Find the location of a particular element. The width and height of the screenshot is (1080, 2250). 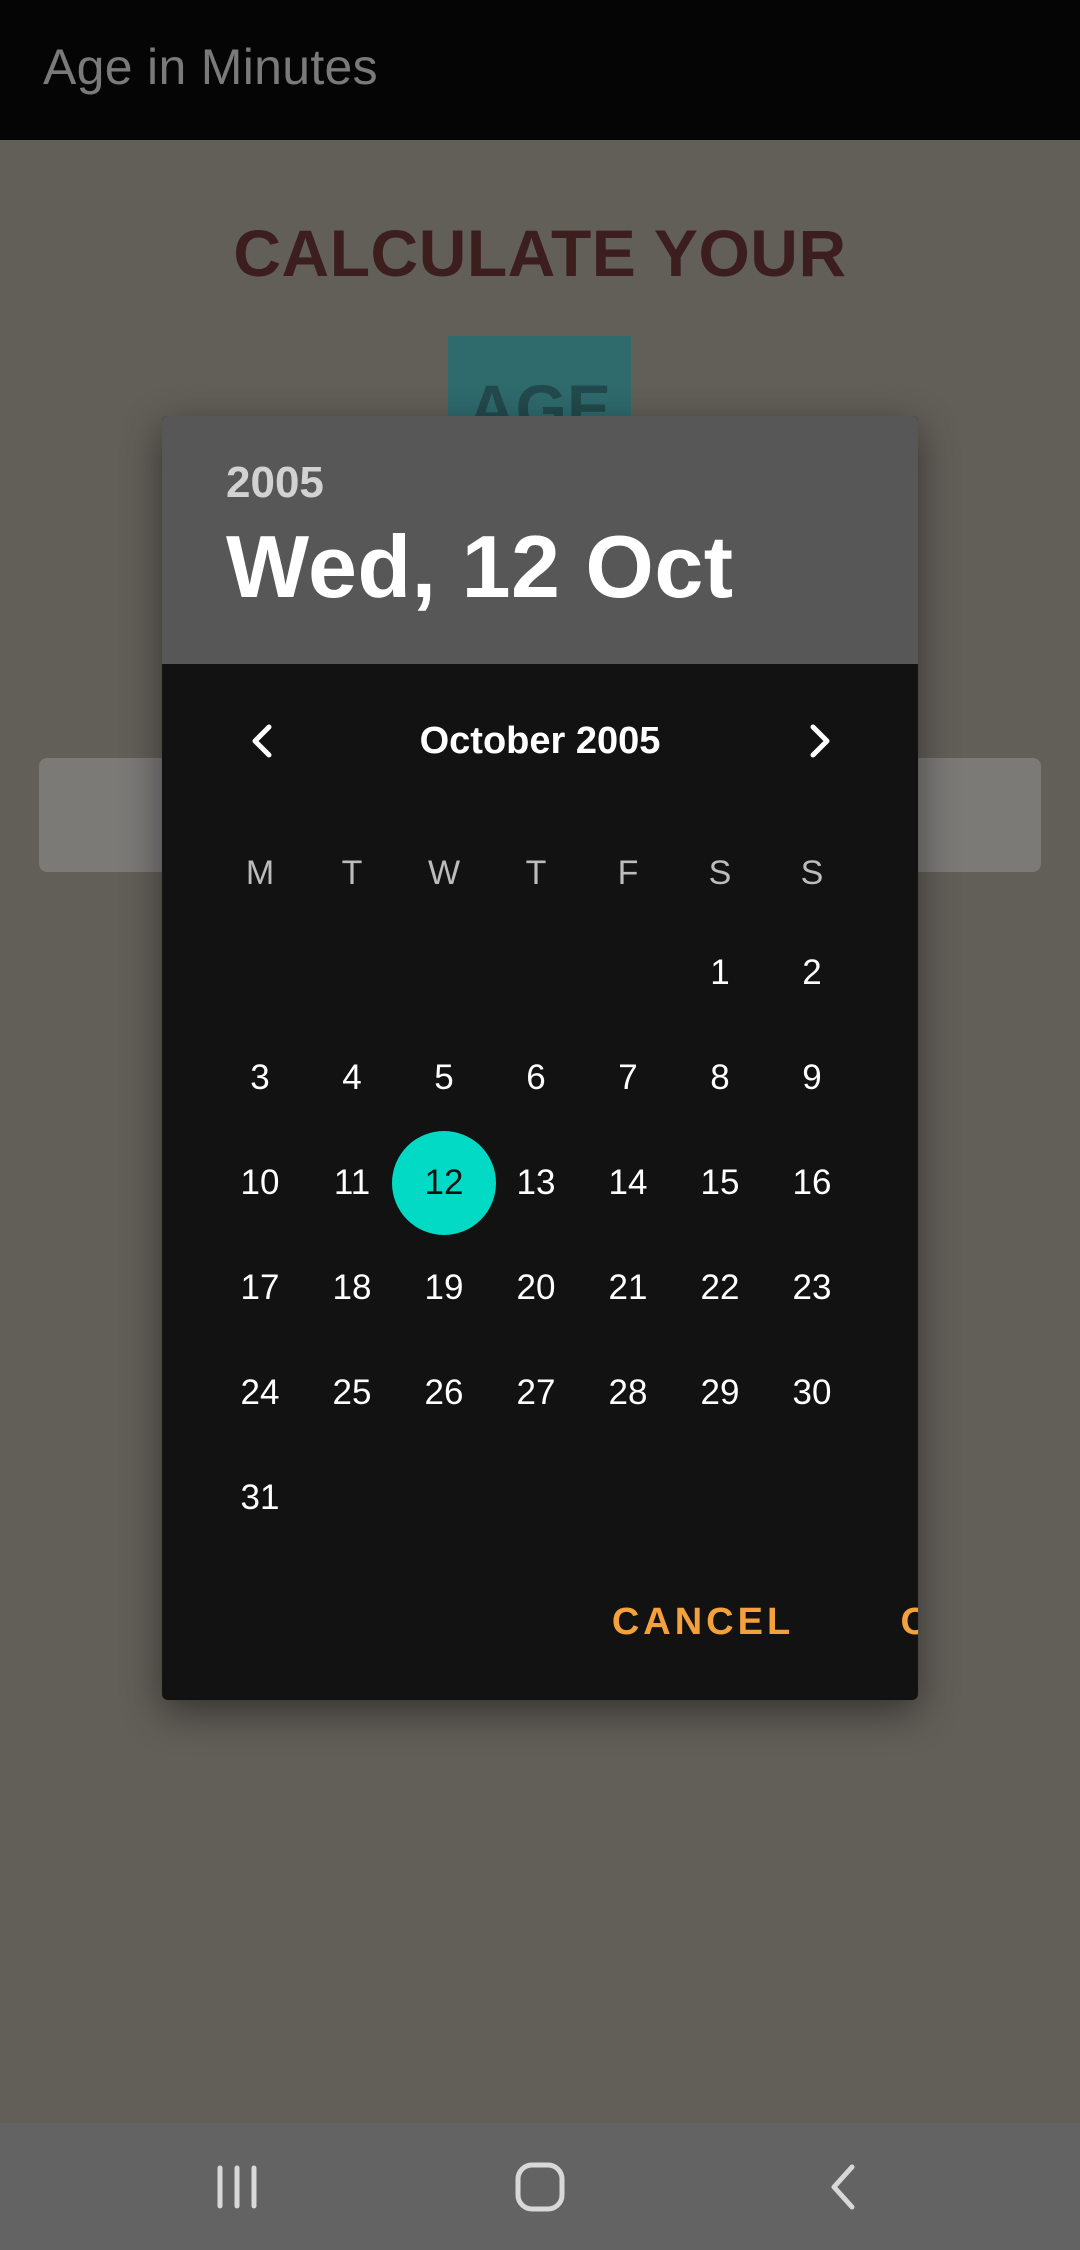

calendar-day: 10 is located at coordinates (260, 1183).